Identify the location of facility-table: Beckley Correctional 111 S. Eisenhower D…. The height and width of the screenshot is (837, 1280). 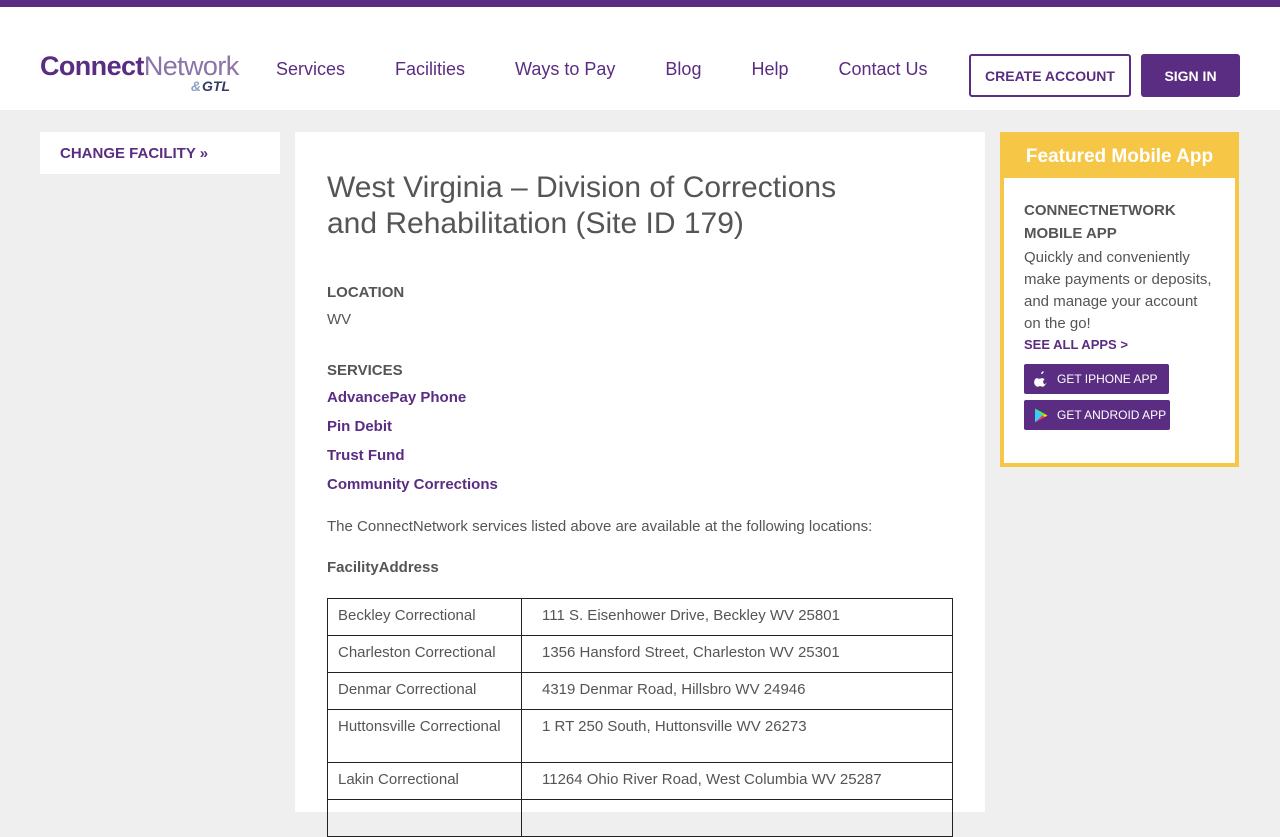
(640, 717).